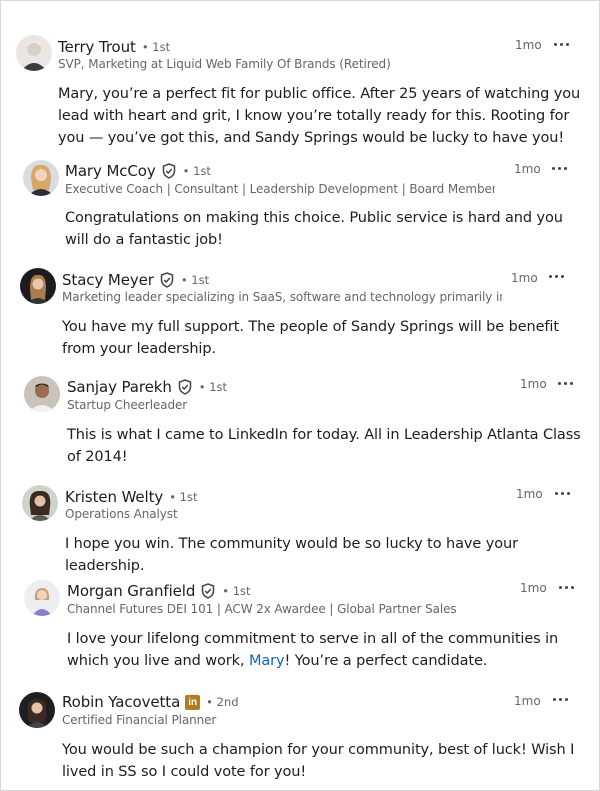  I want to click on mention-link: Mary, so click(267, 661).